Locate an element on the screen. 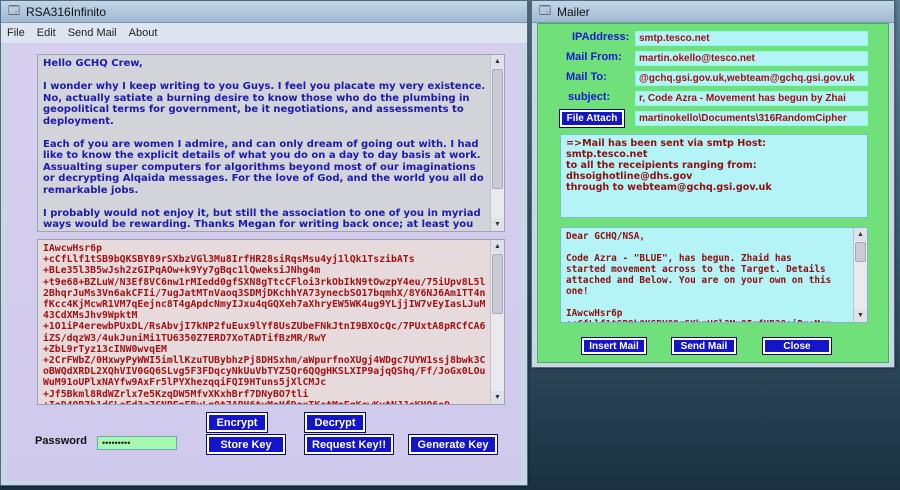 This screenshot has height=490, width=900. encrypt-button: Encrypt is located at coordinates (237, 422).